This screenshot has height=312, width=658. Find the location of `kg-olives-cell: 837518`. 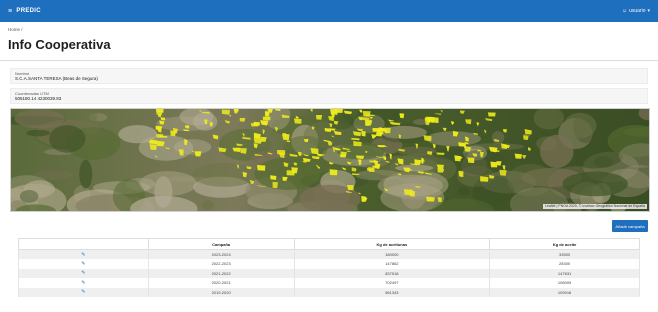

kg-olives-cell: 837518 is located at coordinates (392, 273).